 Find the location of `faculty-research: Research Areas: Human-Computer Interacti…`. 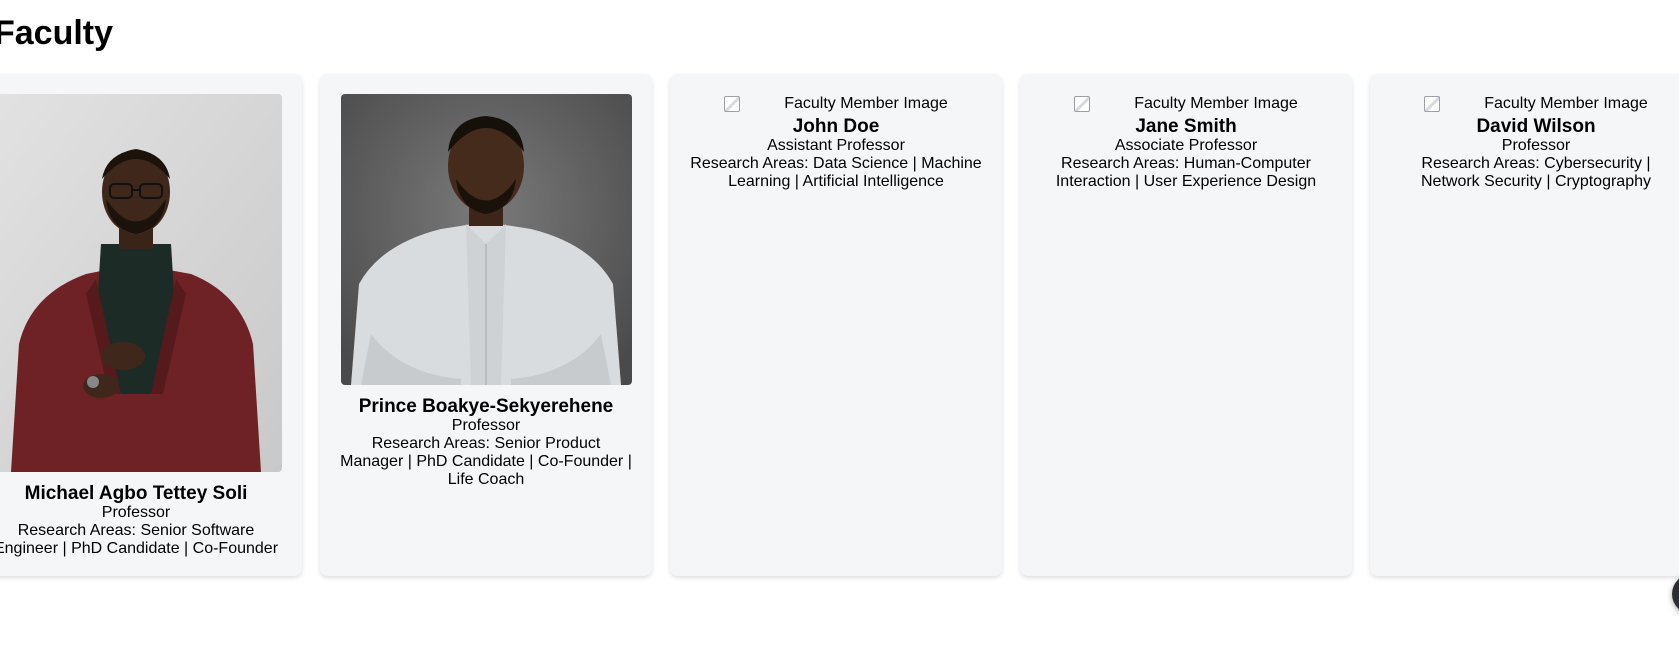

faculty-research: Research Areas: Human-Computer Interacti… is located at coordinates (1186, 172).